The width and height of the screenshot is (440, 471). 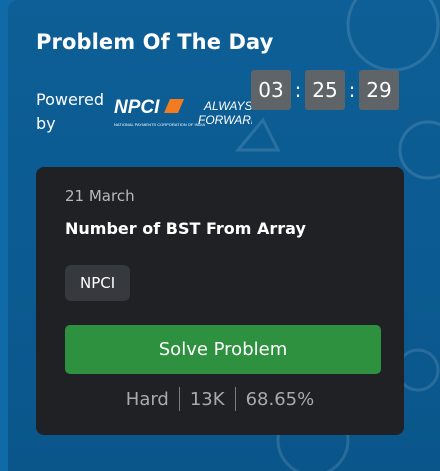 I want to click on submissions-count: 13K, so click(x=207, y=399).